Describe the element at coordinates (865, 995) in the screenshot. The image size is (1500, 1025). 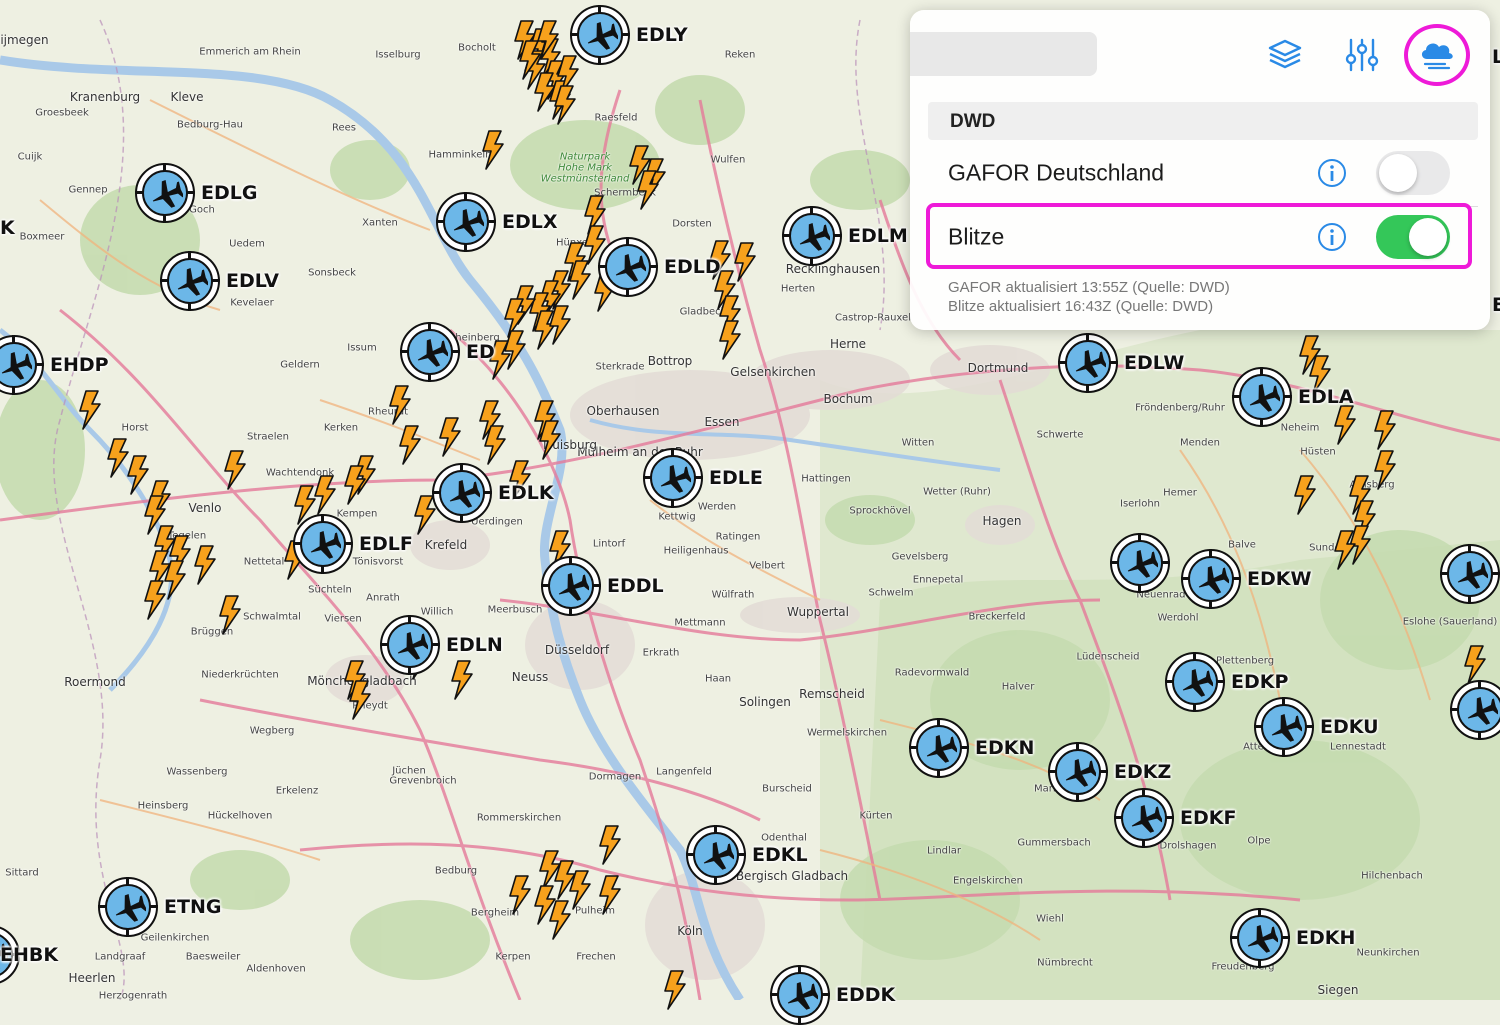
I see `airport-code-label: EDDK` at that location.